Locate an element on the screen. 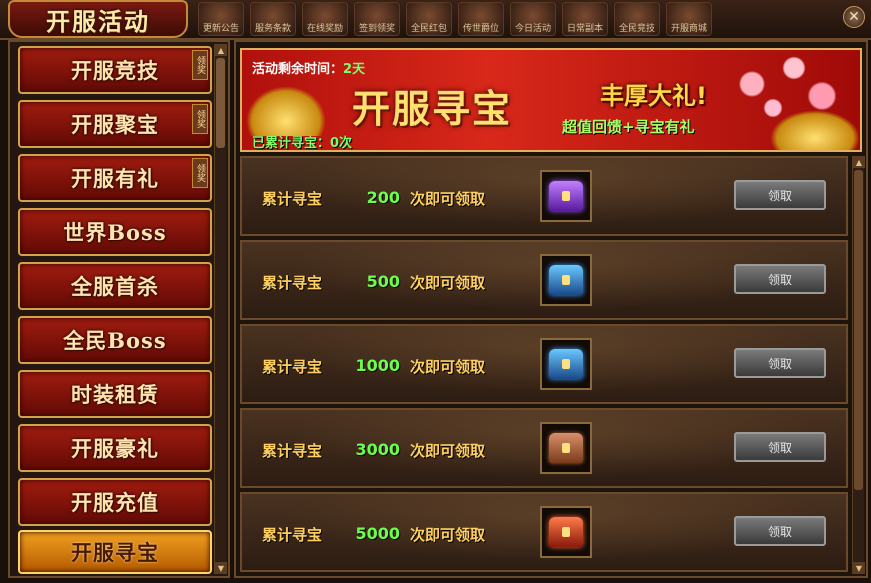 Image resolution: width=871 pixels, height=583 pixels. sidebar-item-quanmin-boss: 全民Boss is located at coordinates (115, 340).